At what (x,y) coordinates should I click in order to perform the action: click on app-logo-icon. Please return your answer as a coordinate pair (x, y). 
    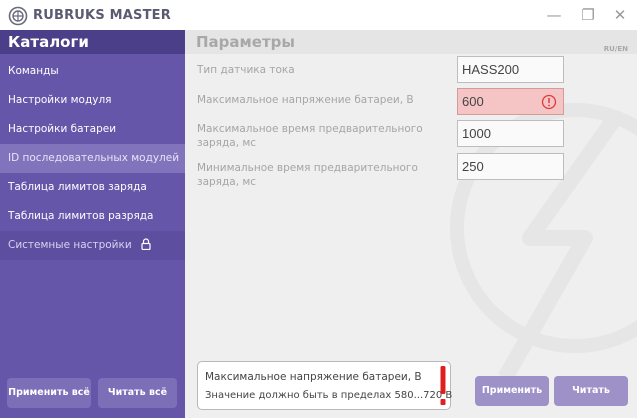
    Looking at the image, I should click on (18, 16).